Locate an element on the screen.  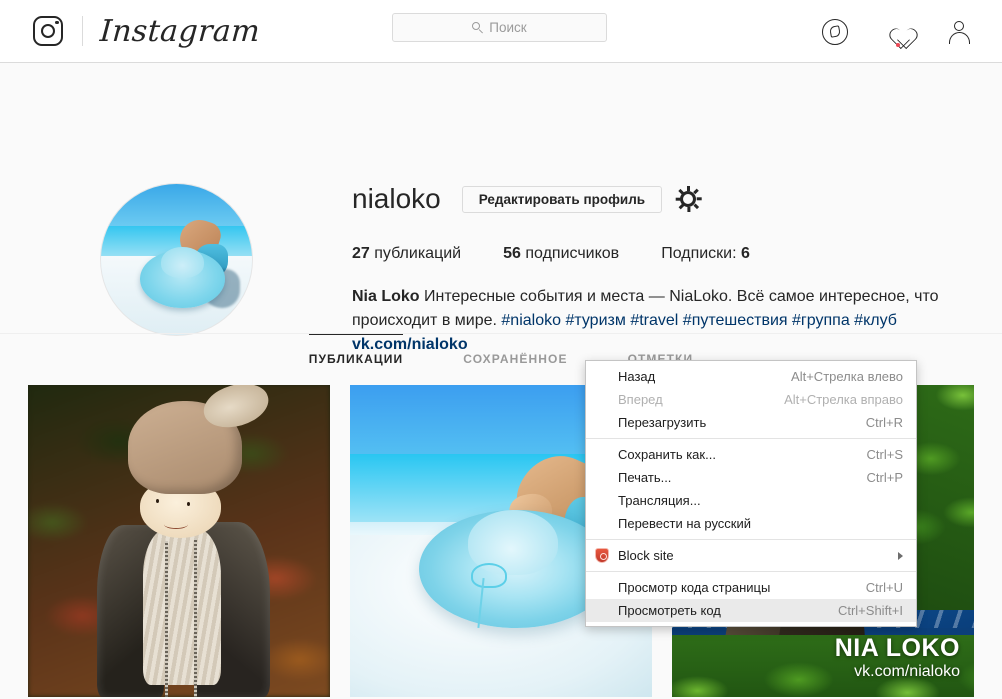
avatar is located at coordinates (176, 259).